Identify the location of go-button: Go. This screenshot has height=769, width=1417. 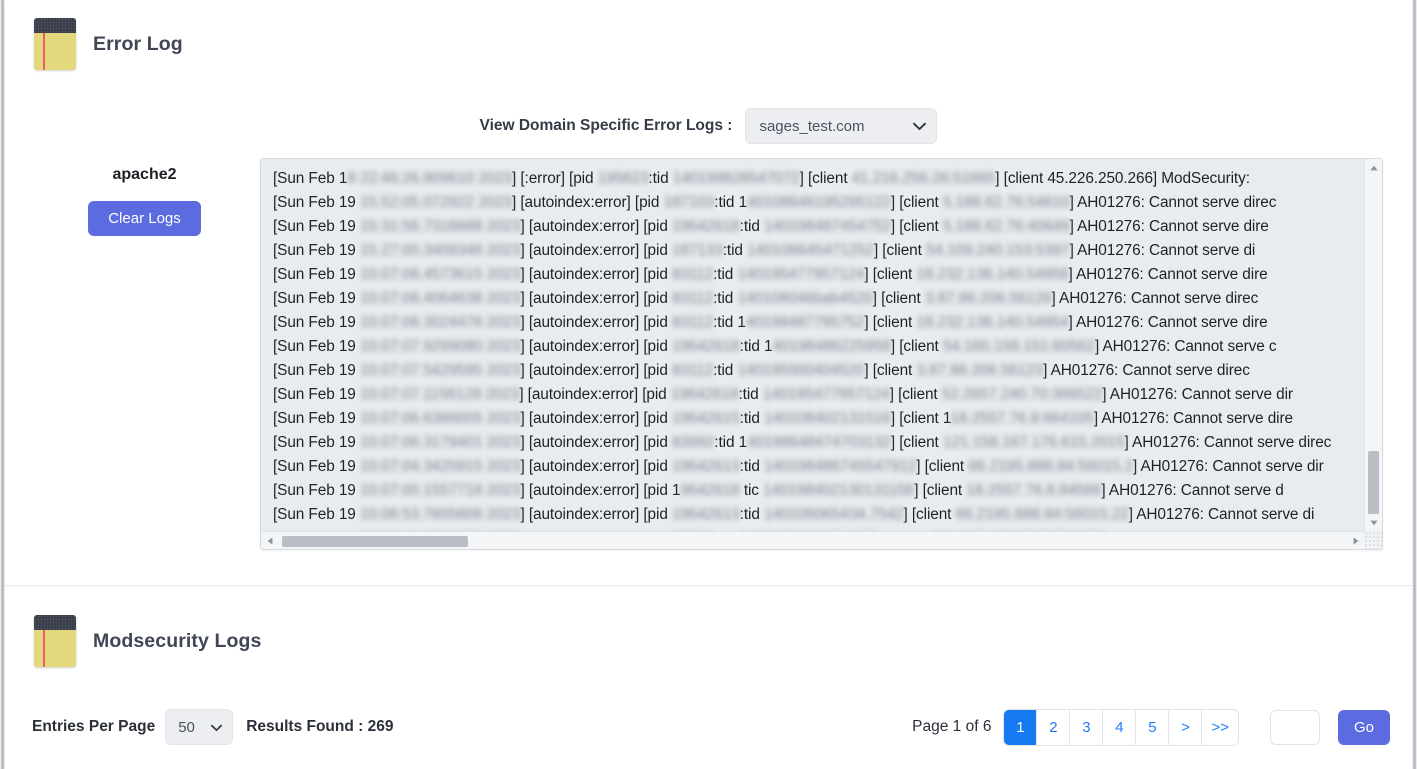
(1363, 727).